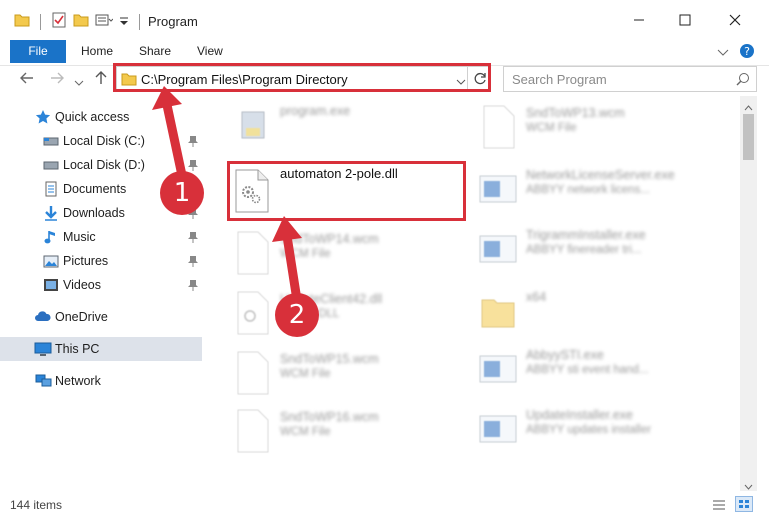 This screenshot has height=532, width=769. I want to click on arrow-2-shaft, so click(292, 268).